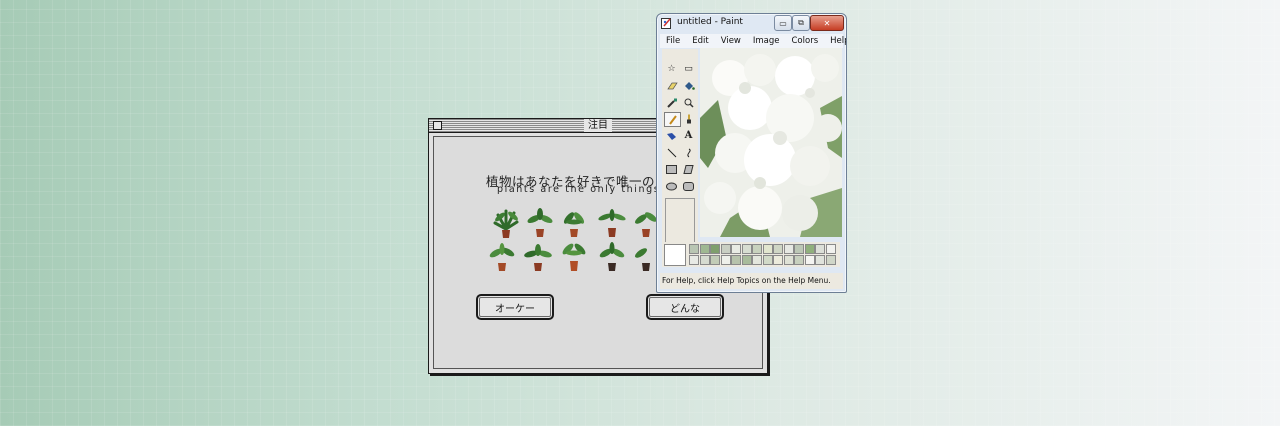  What do you see at coordinates (673, 41) in the screenshot?
I see `menu-file: File` at bounding box center [673, 41].